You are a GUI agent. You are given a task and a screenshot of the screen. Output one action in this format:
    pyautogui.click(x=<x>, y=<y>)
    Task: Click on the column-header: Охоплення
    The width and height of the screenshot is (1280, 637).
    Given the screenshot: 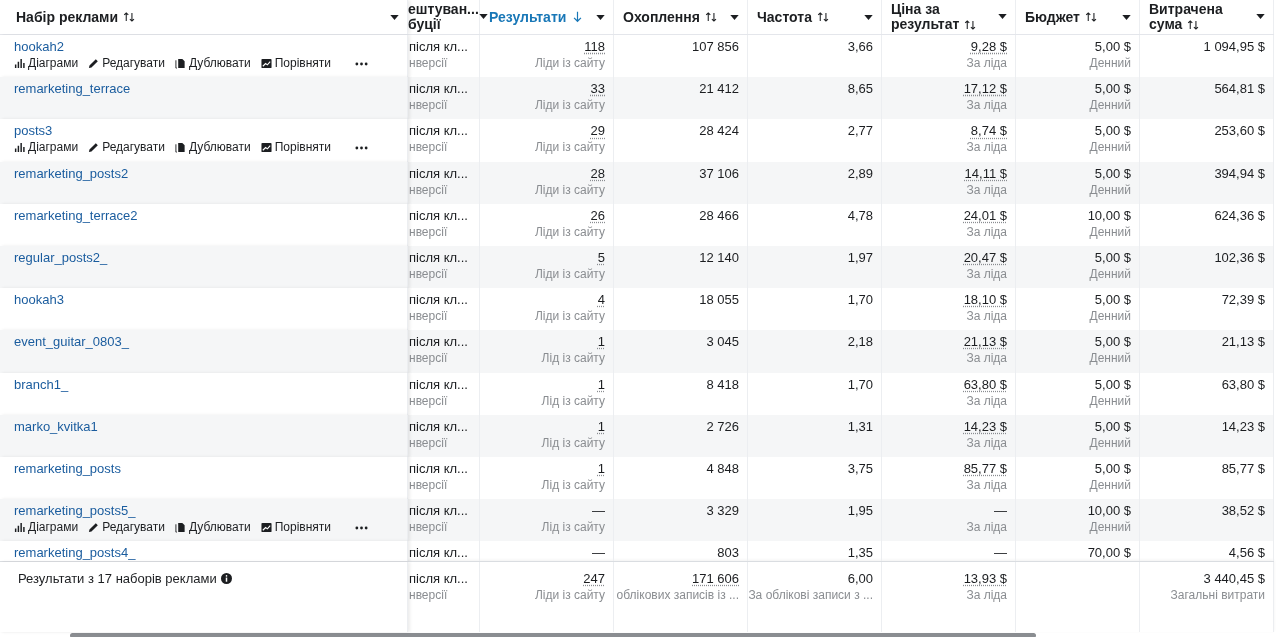 What is the action you would take?
    pyautogui.click(x=661, y=17)
    